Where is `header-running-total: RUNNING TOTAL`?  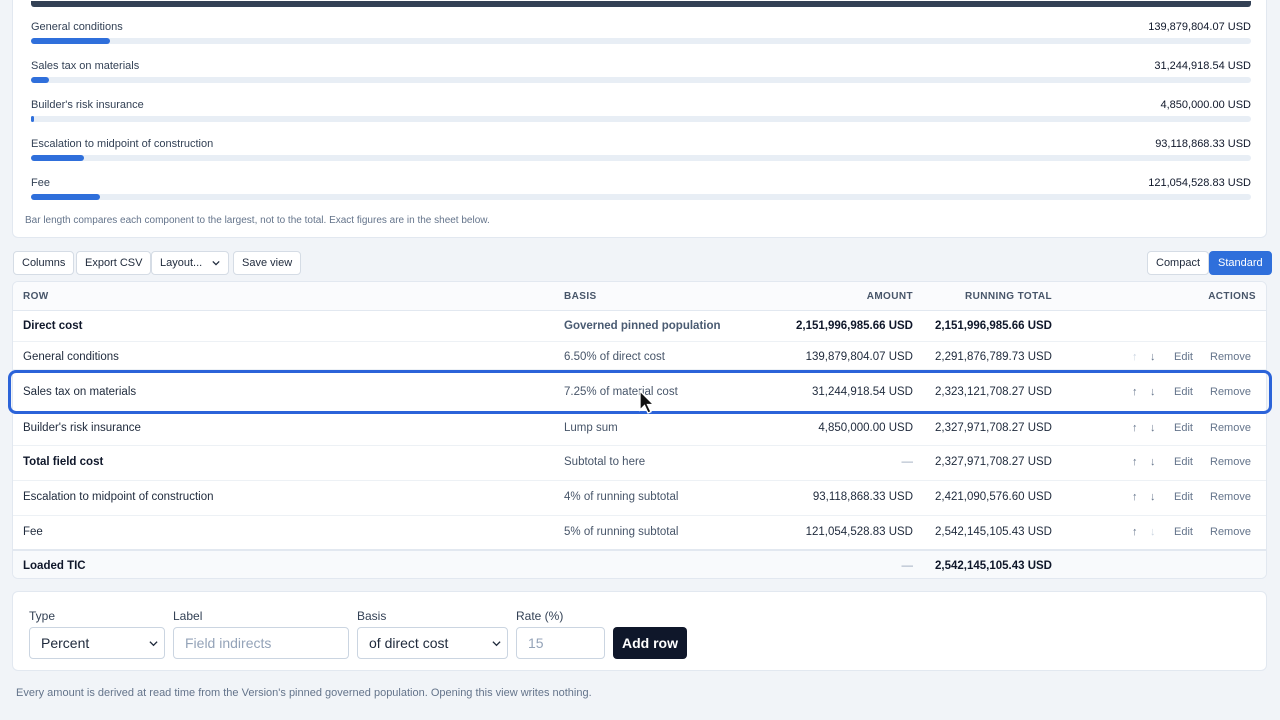 header-running-total: RUNNING TOTAL is located at coordinates (1008, 296).